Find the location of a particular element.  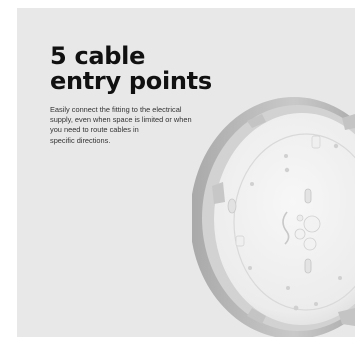

raised-tab-top is located at coordinates (316, 142).